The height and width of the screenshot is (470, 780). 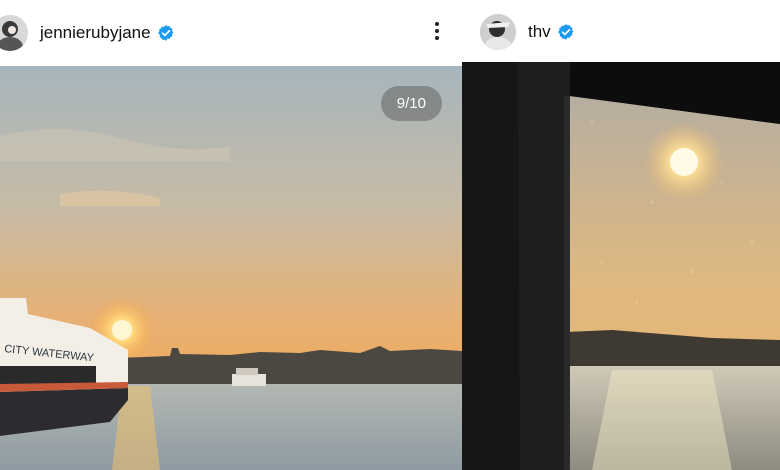 What do you see at coordinates (95, 33) in the screenshot?
I see `username: jennierubyjane` at bounding box center [95, 33].